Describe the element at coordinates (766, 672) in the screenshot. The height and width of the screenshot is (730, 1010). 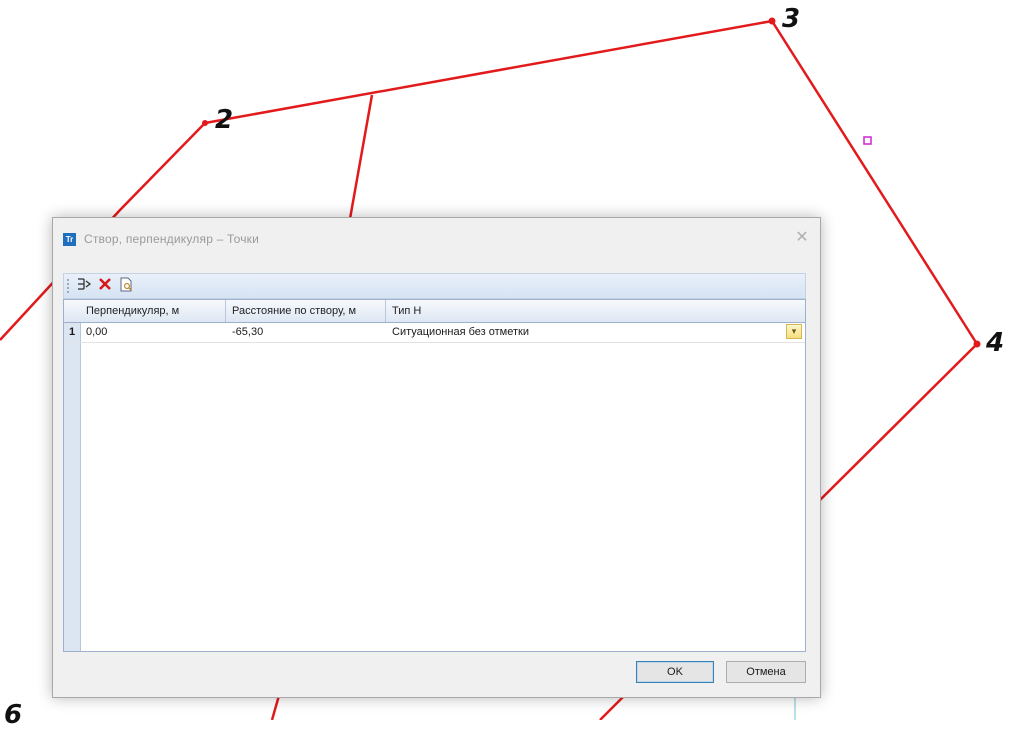
I see `cancel-button: Отмена` at that location.